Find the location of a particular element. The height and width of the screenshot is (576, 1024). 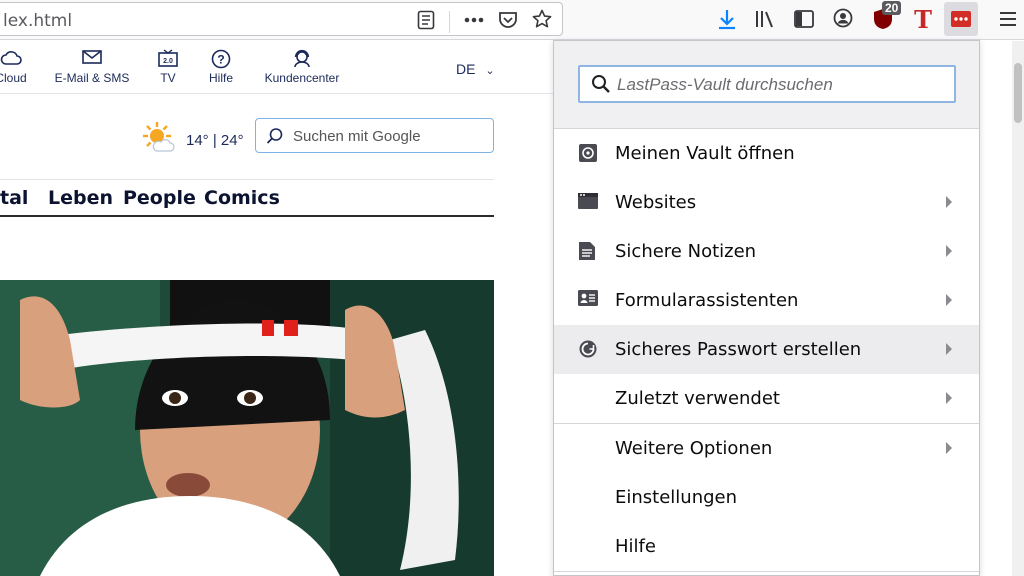

vault-search-input: LastPass-Vault durchsuchen is located at coordinates (767, 84).